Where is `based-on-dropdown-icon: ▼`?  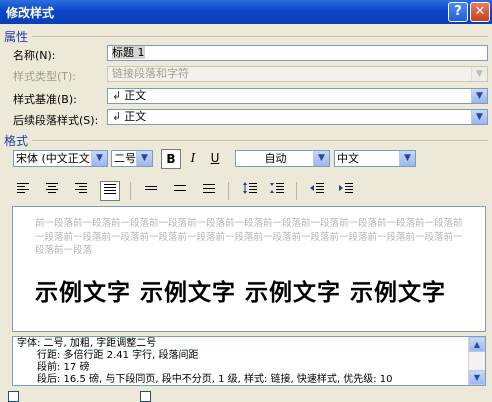 based-on-dropdown-icon: ▼ is located at coordinates (479, 96).